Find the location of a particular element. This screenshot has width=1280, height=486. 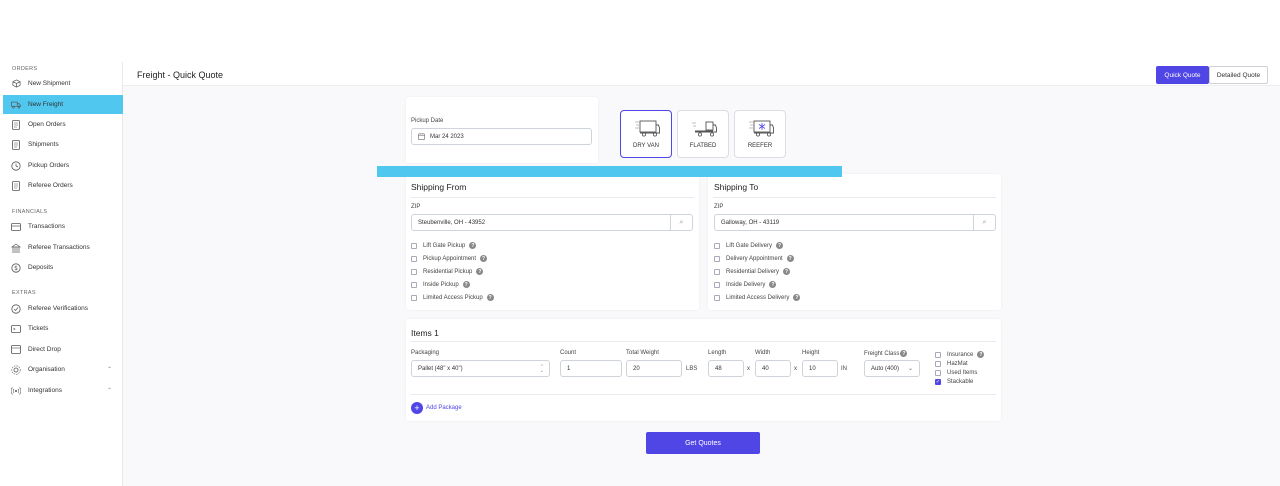

truck-option-flatbed: FLATBED is located at coordinates (703, 134).